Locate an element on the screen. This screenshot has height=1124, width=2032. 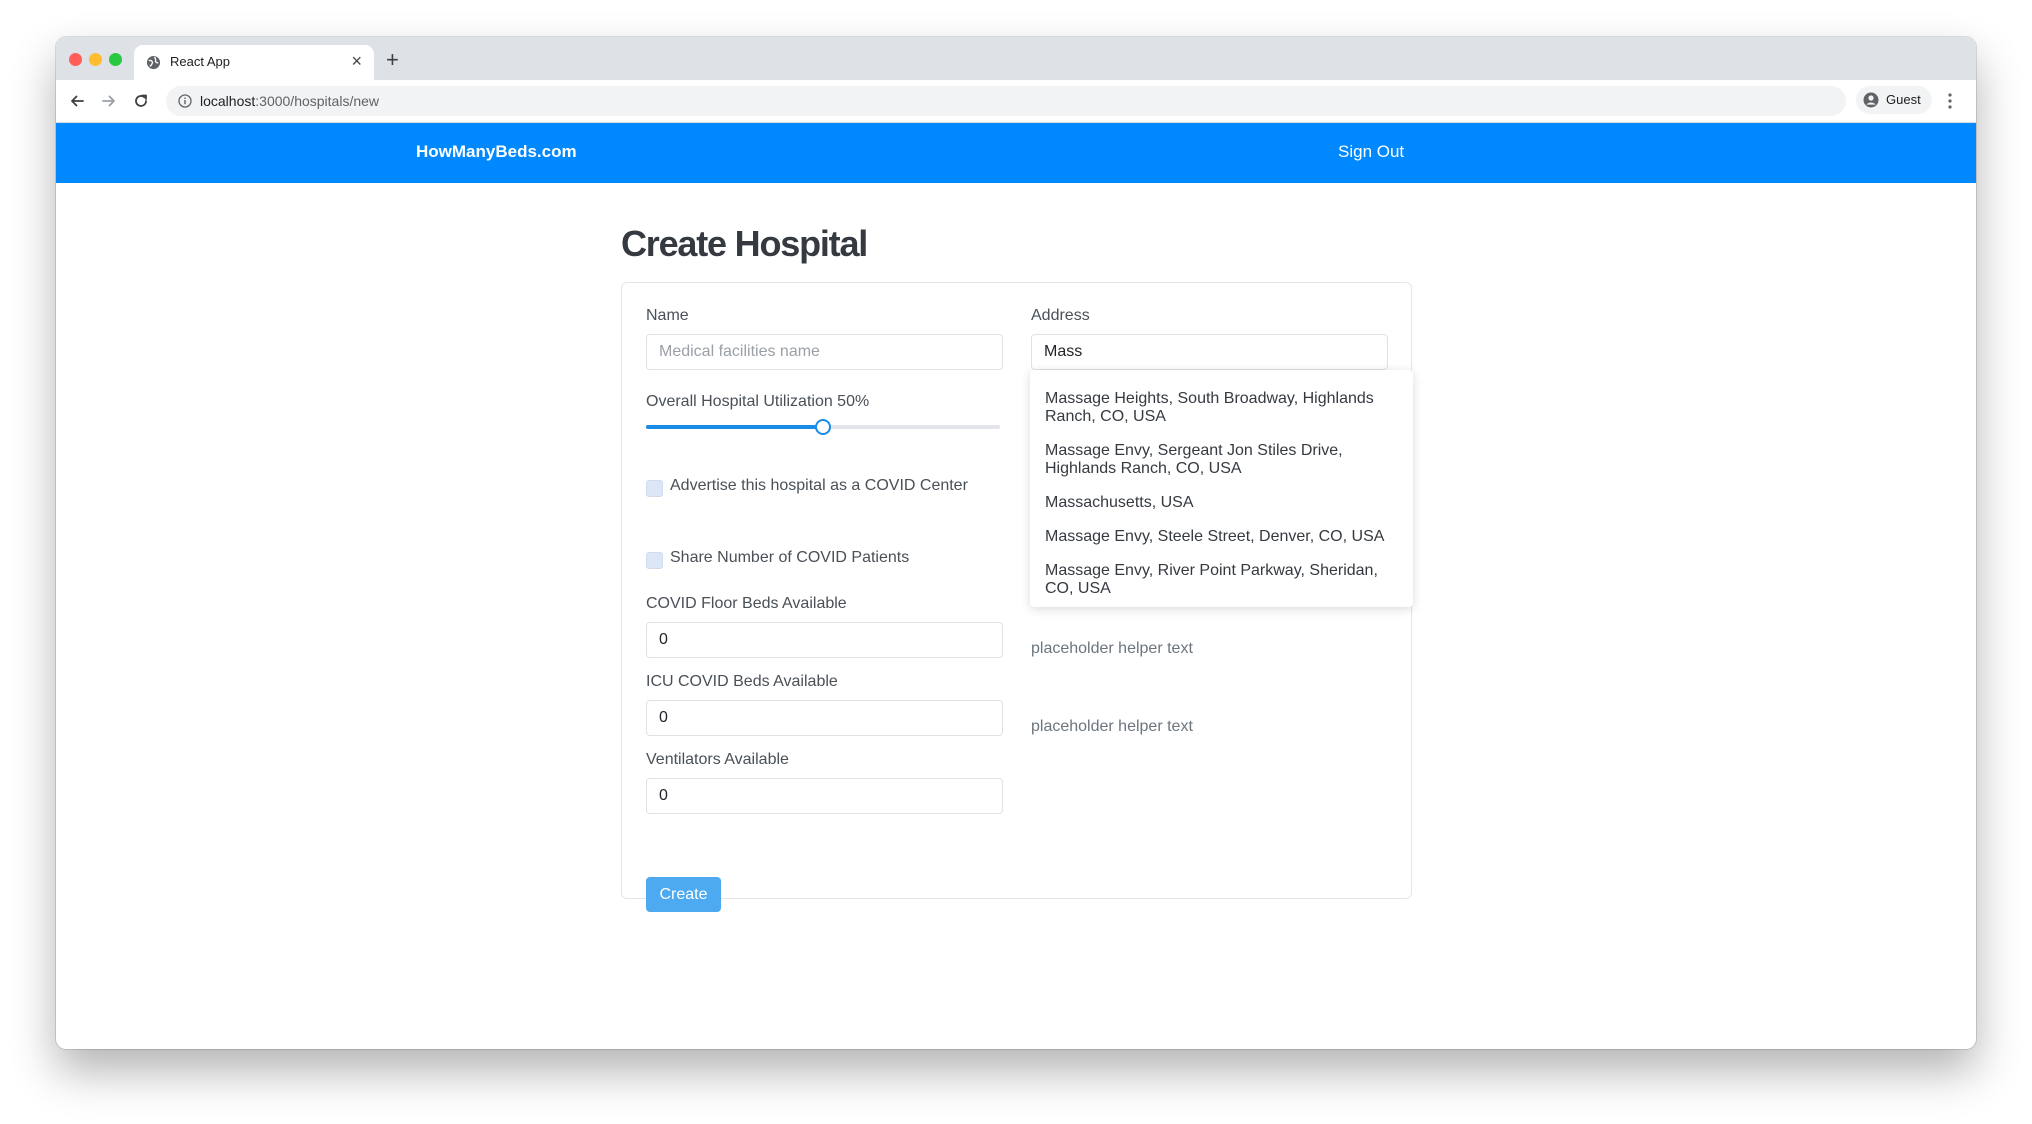
profile-label: Guest is located at coordinates (1903, 99).